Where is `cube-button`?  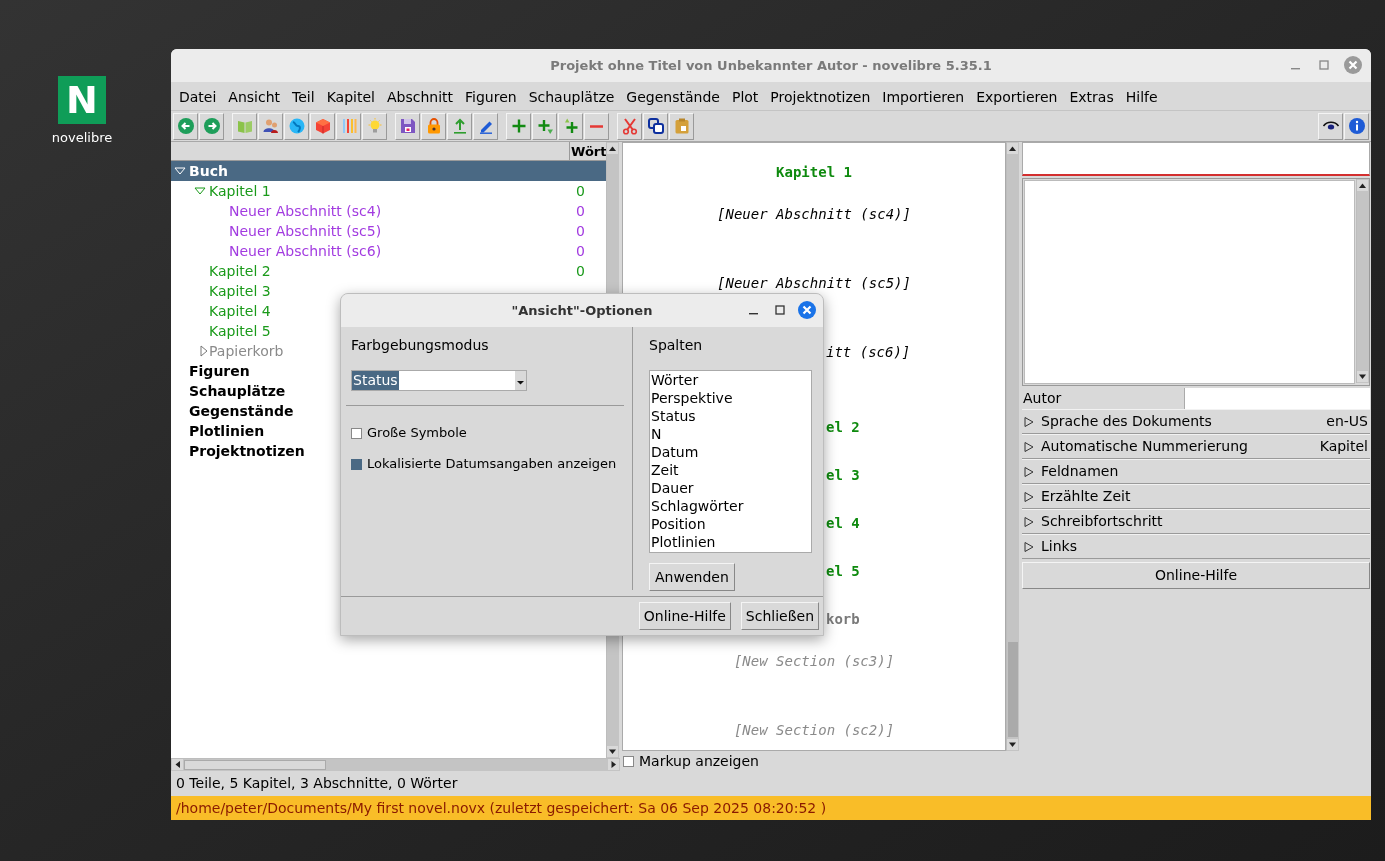
cube-button is located at coordinates (322, 126).